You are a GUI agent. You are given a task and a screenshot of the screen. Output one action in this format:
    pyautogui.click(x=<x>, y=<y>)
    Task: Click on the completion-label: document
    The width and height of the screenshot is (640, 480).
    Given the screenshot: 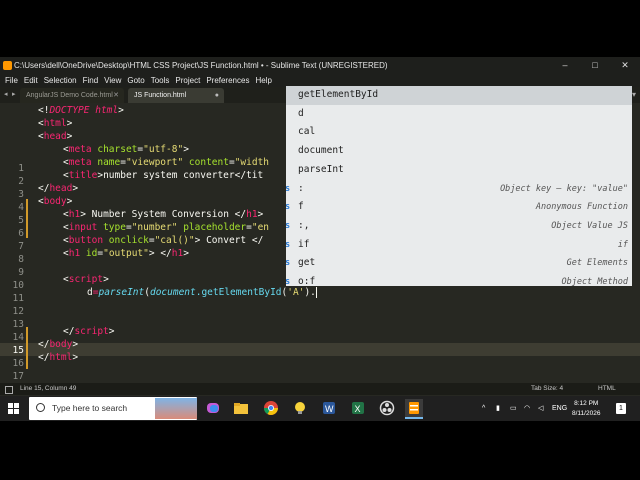 What is the action you would take?
    pyautogui.click(x=321, y=151)
    